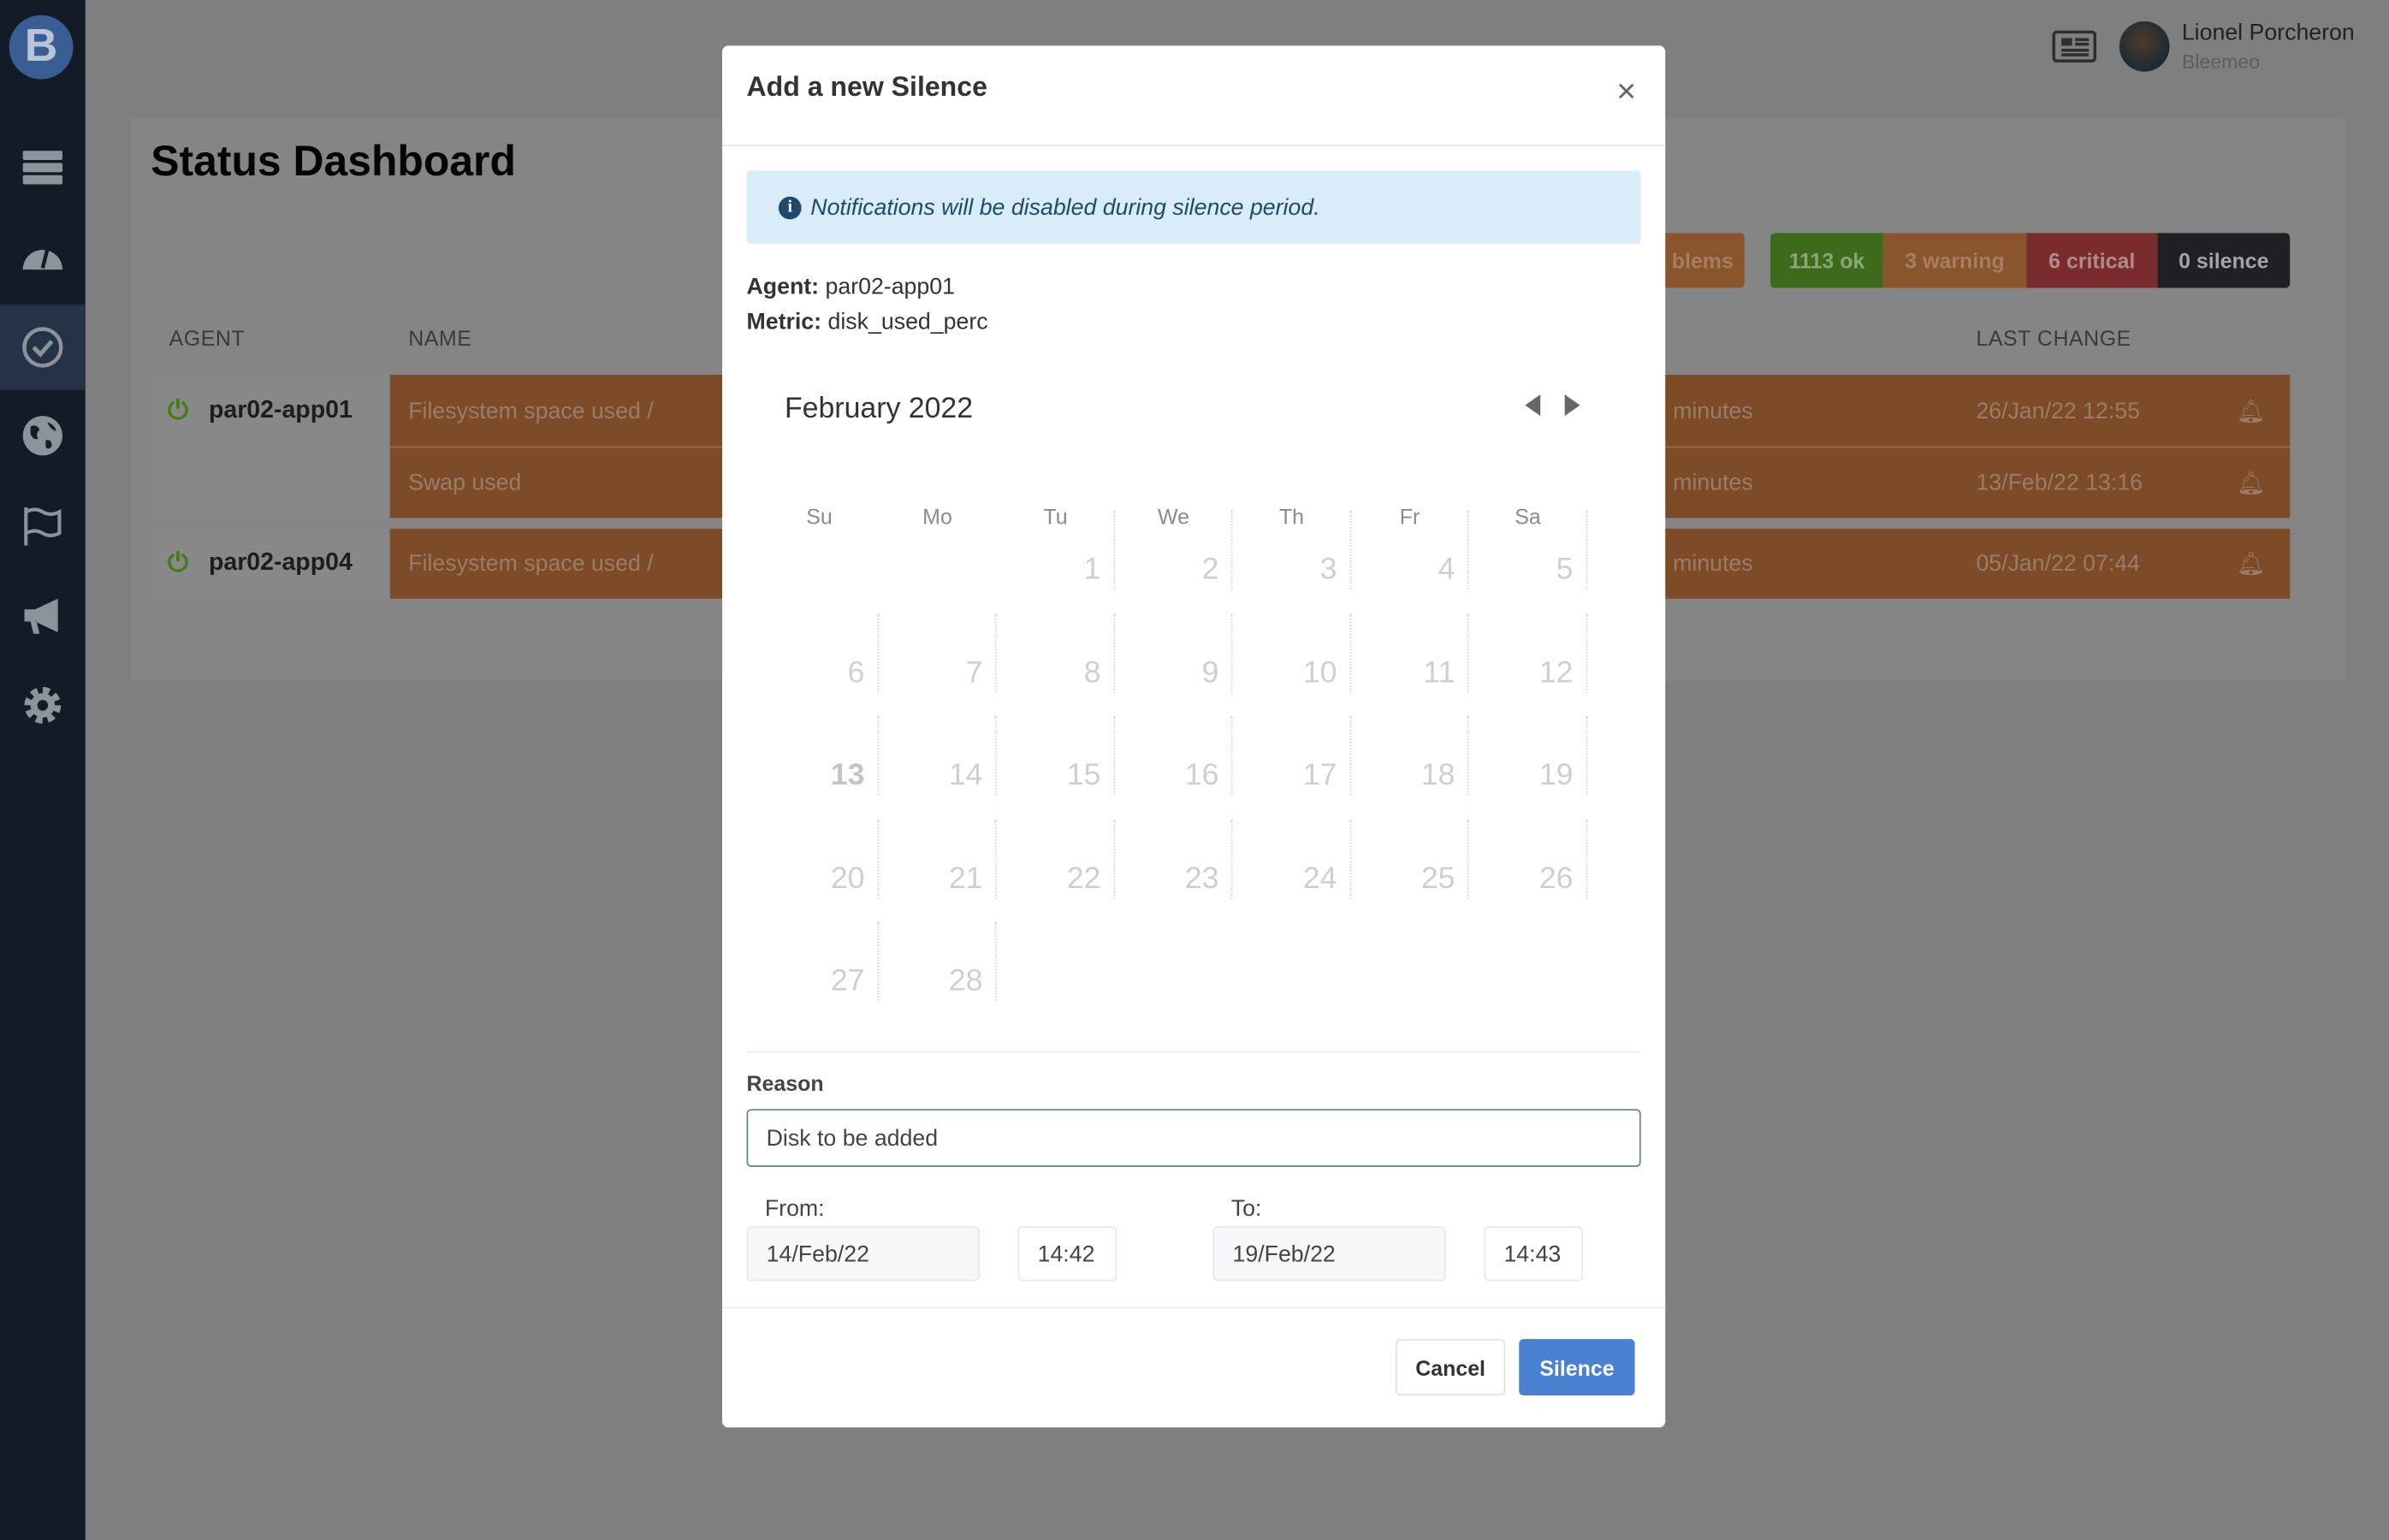 The width and height of the screenshot is (2389, 1540). I want to click on silence-badge: 0 silence, so click(2224, 260).